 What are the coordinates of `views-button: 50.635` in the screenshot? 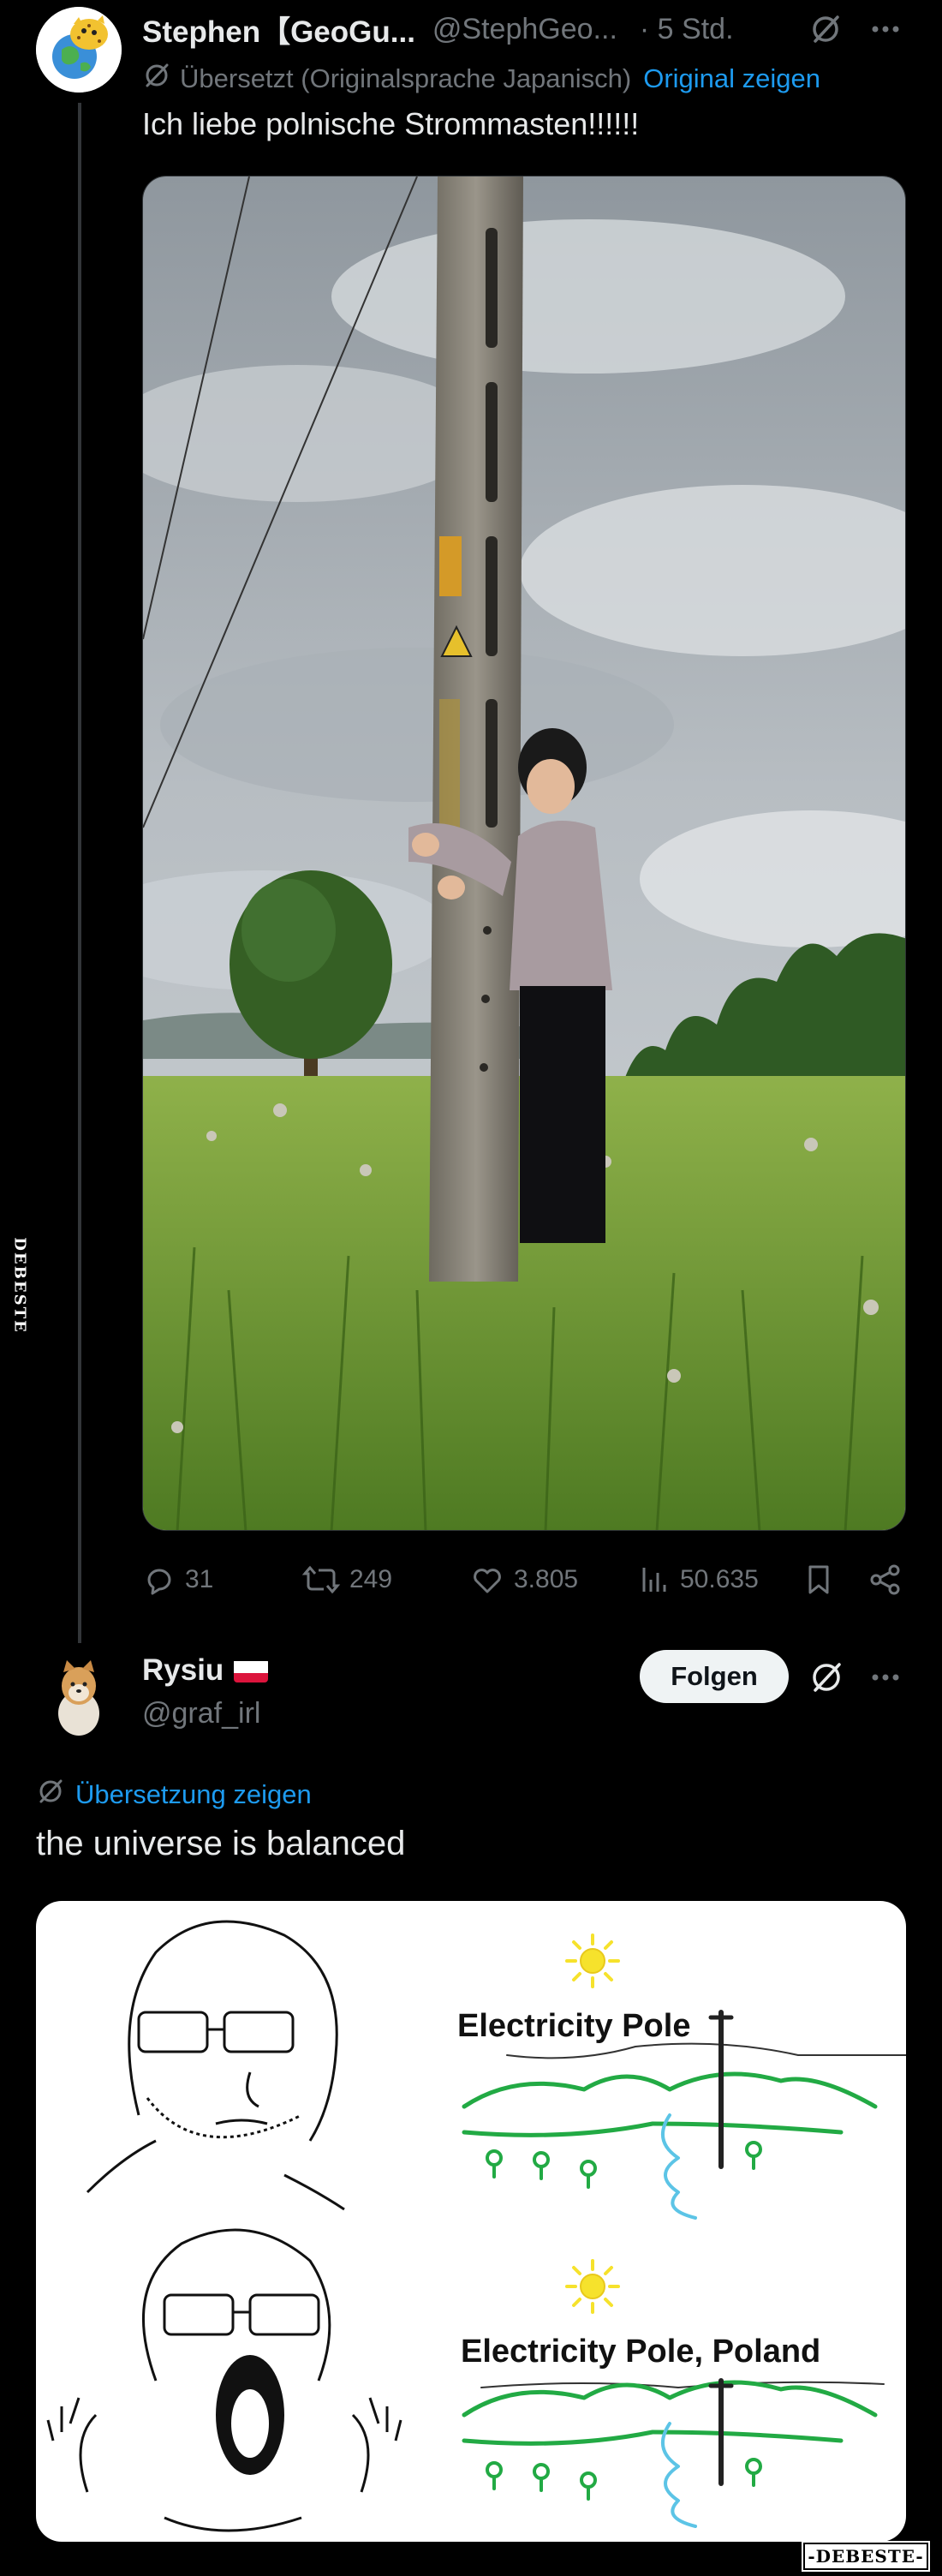 It's located at (698, 1580).